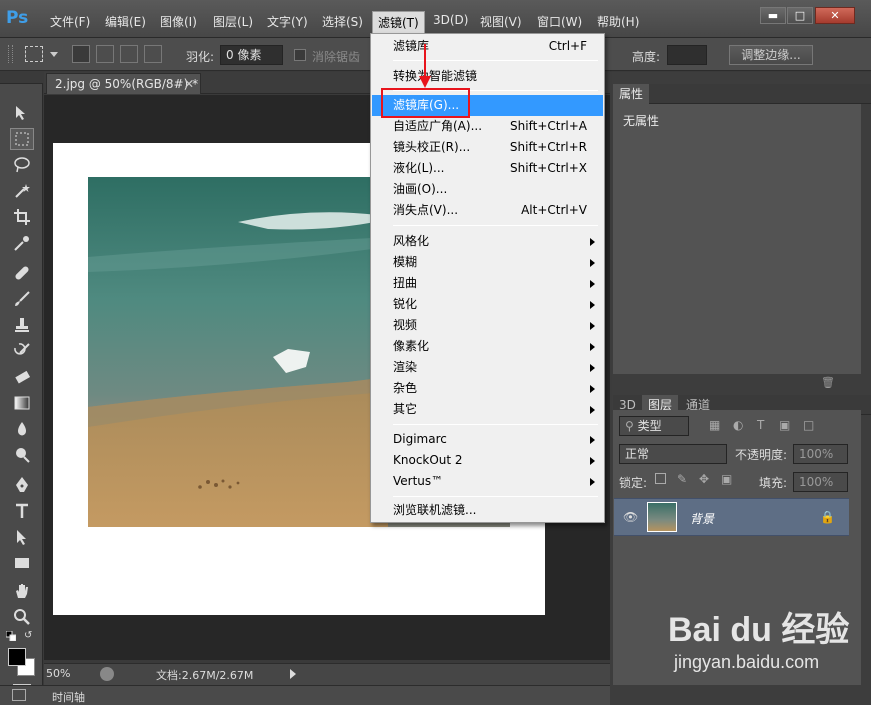 This screenshot has height=705, width=871. What do you see at coordinates (501, 21) in the screenshot?
I see `menu-view: 视图(V)` at bounding box center [501, 21].